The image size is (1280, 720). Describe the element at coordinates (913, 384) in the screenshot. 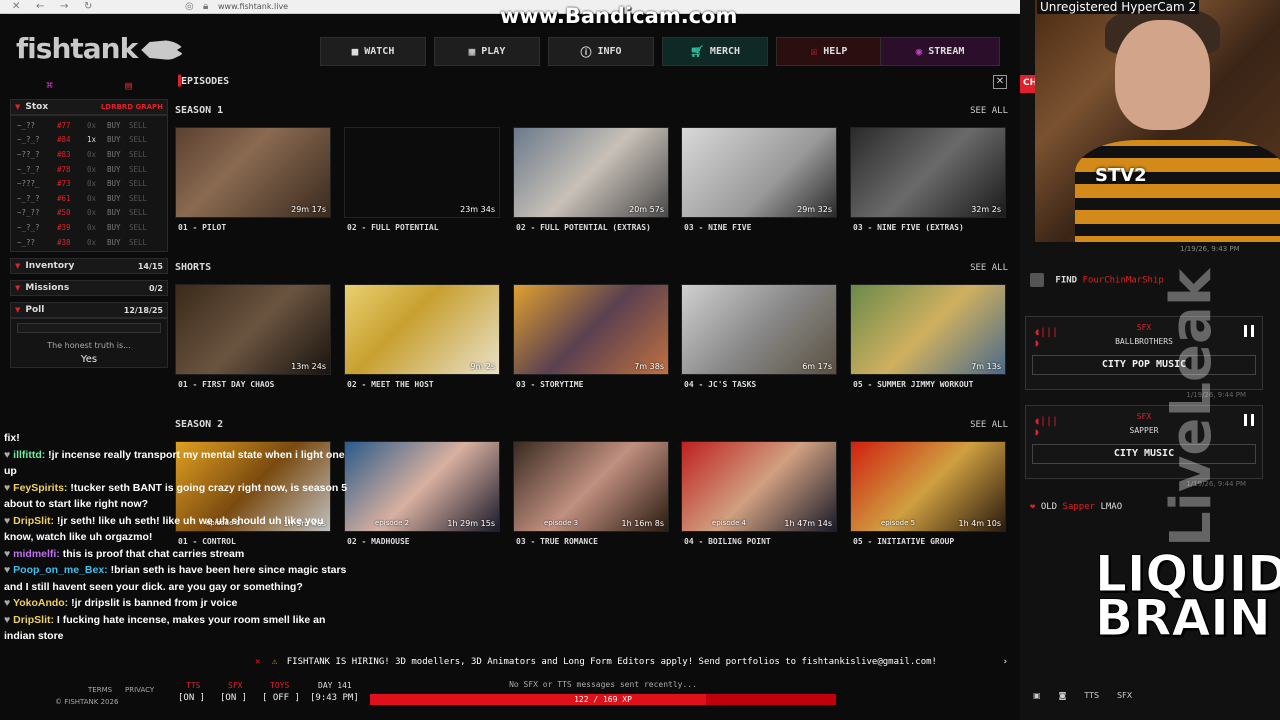

I see `episode-caption: 05 - SUMMER JIMMY WORKOUT` at that location.